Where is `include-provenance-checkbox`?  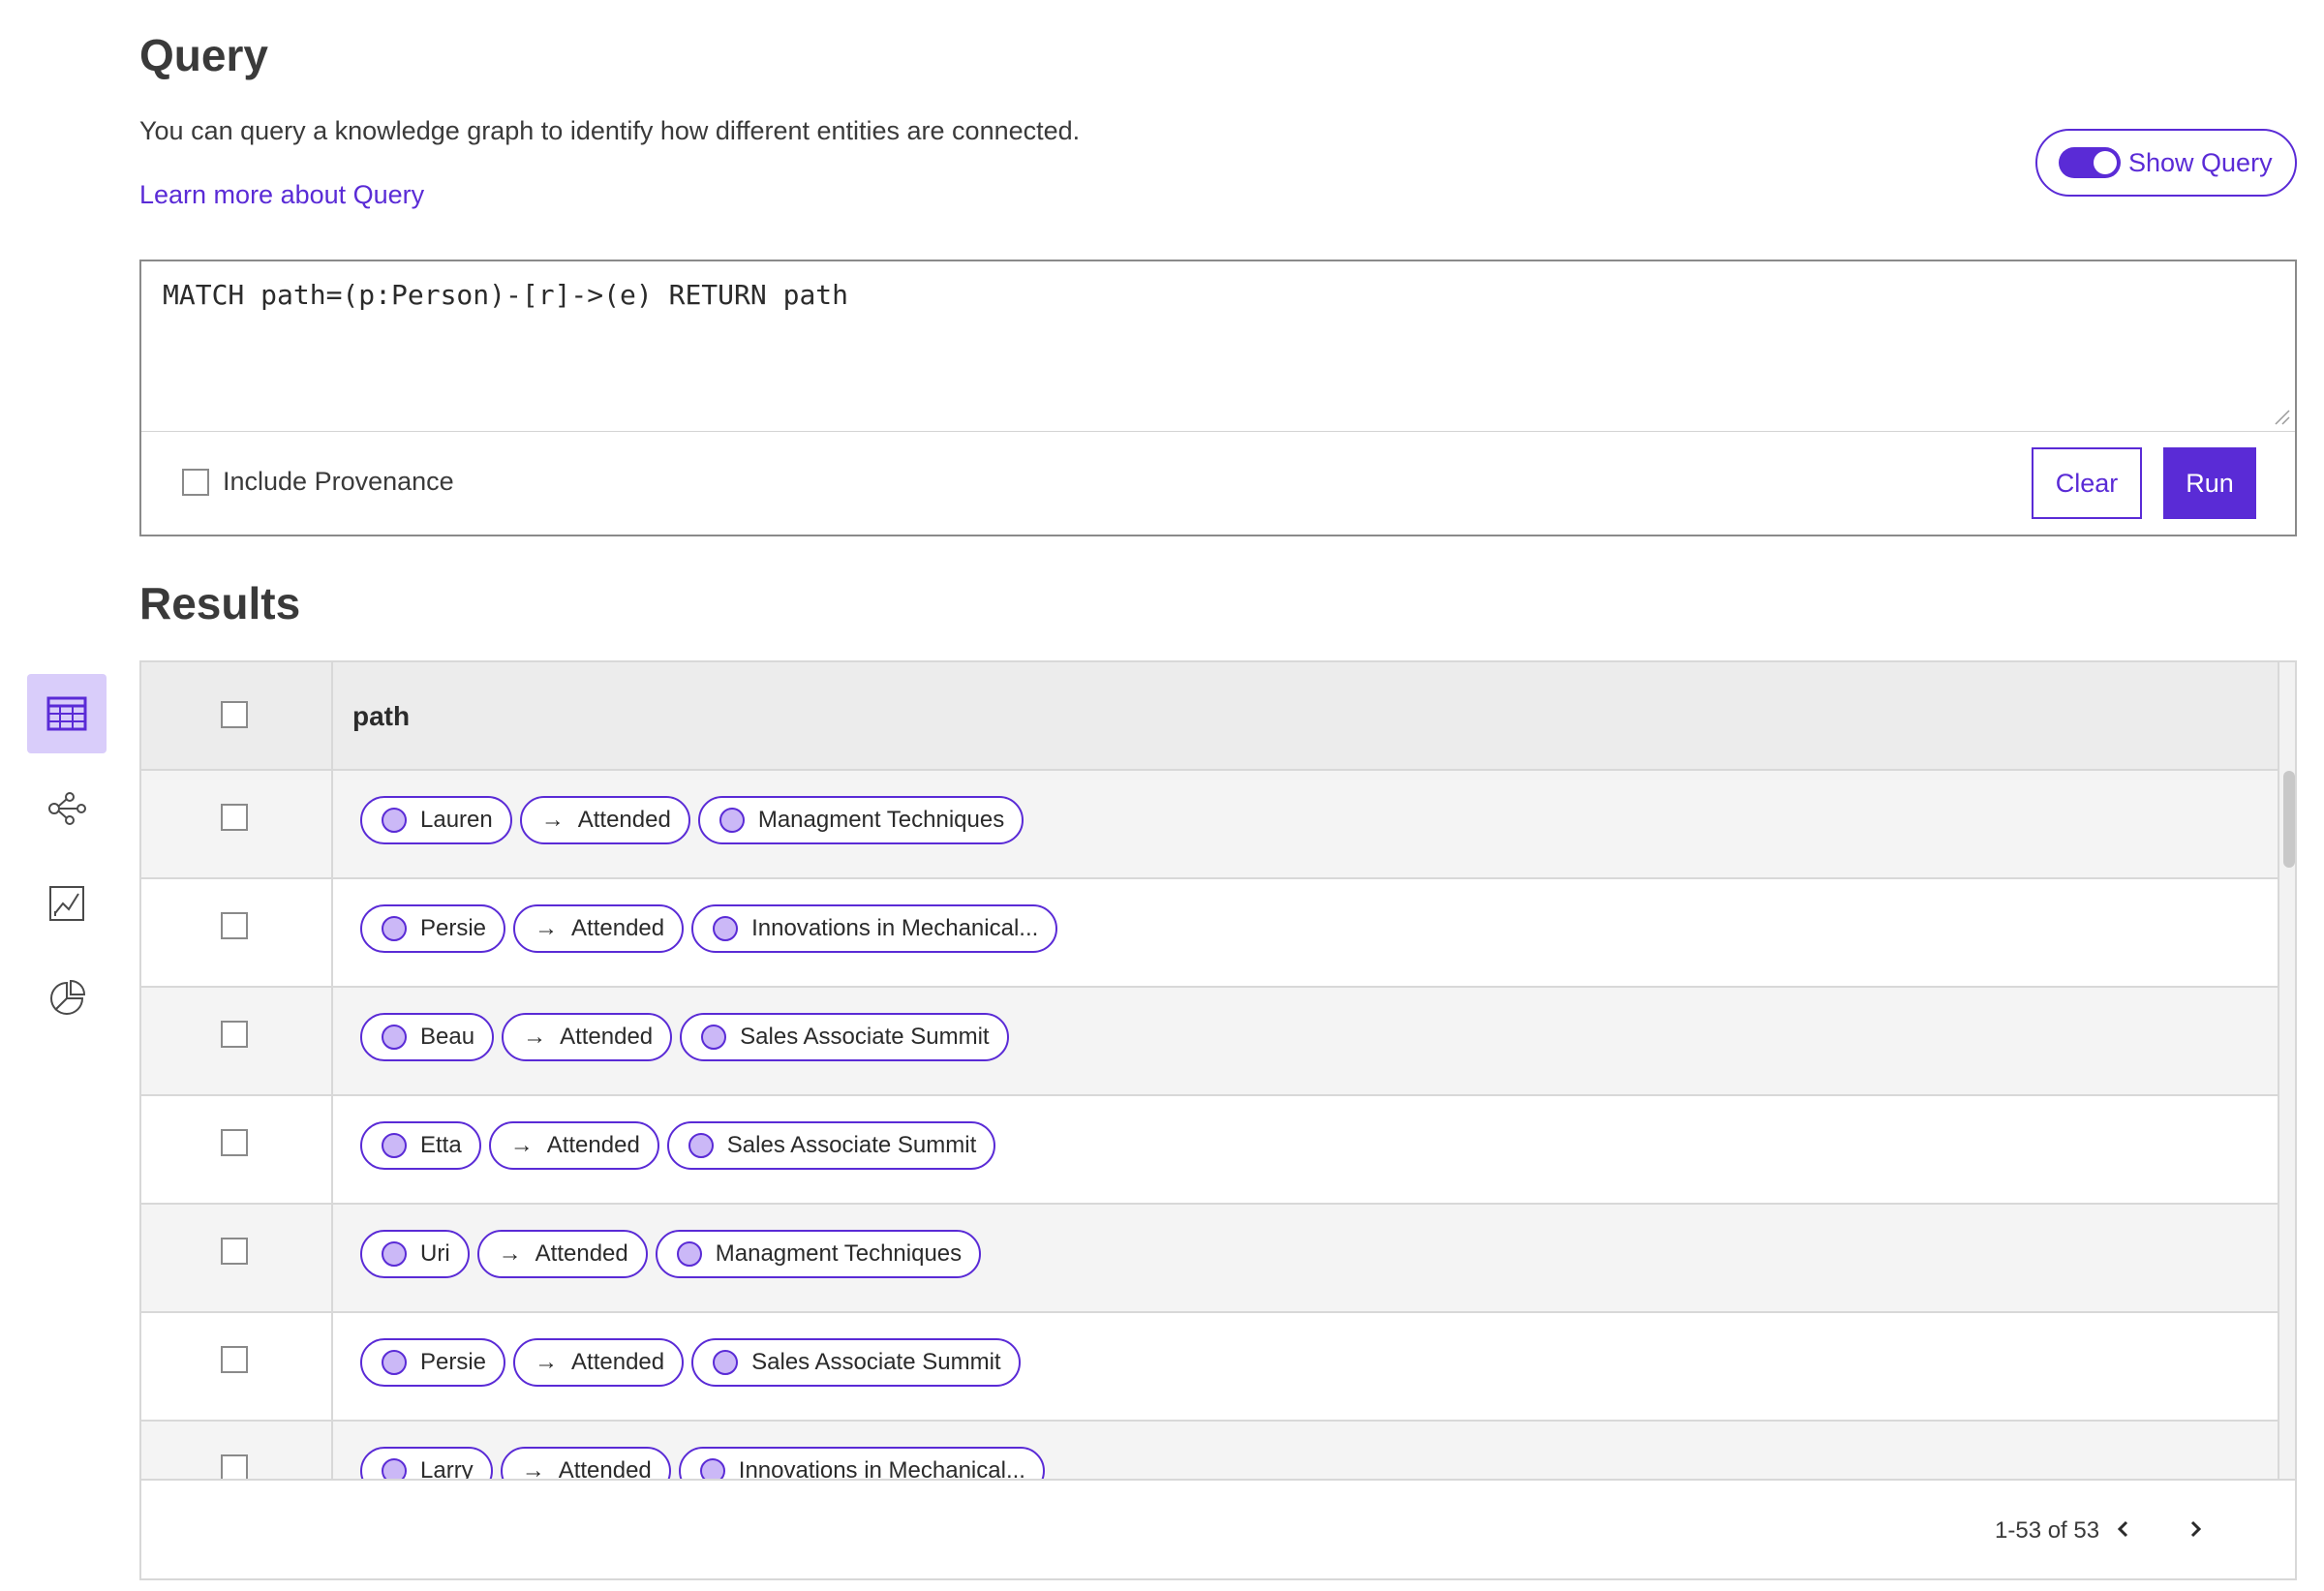
include-provenance-checkbox is located at coordinates (196, 482).